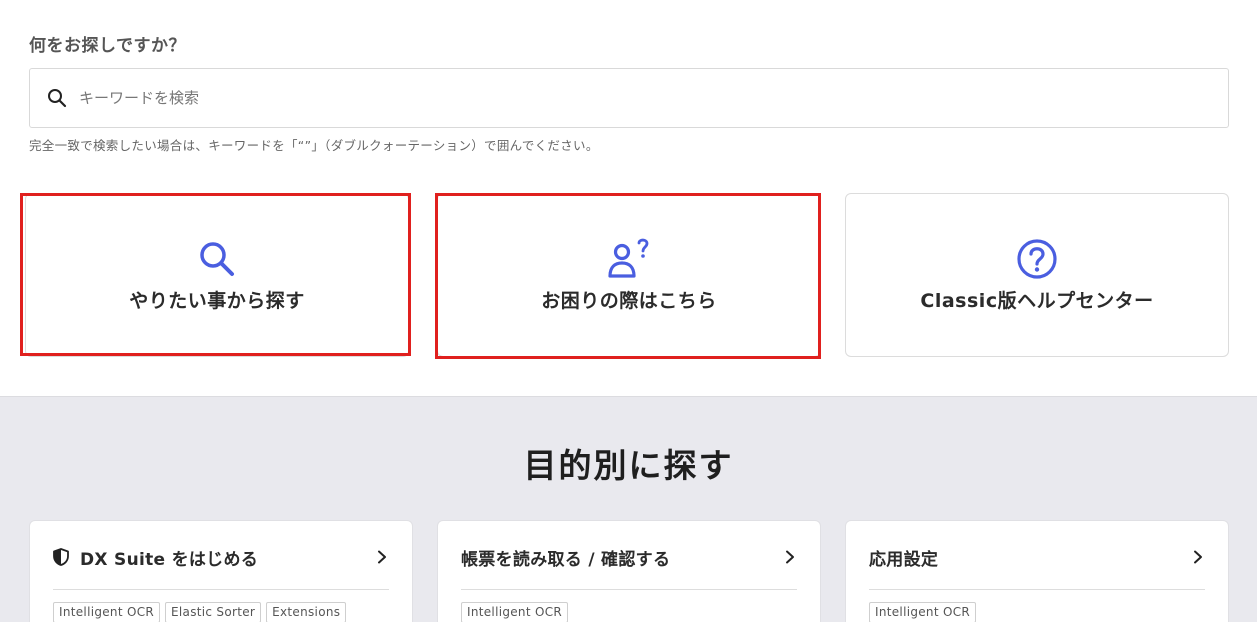 This screenshot has width=1257, height=622. I want to click on purpose-card-advanced-settings: 応用設定 Intelligent OCR, so click(1037, 571).